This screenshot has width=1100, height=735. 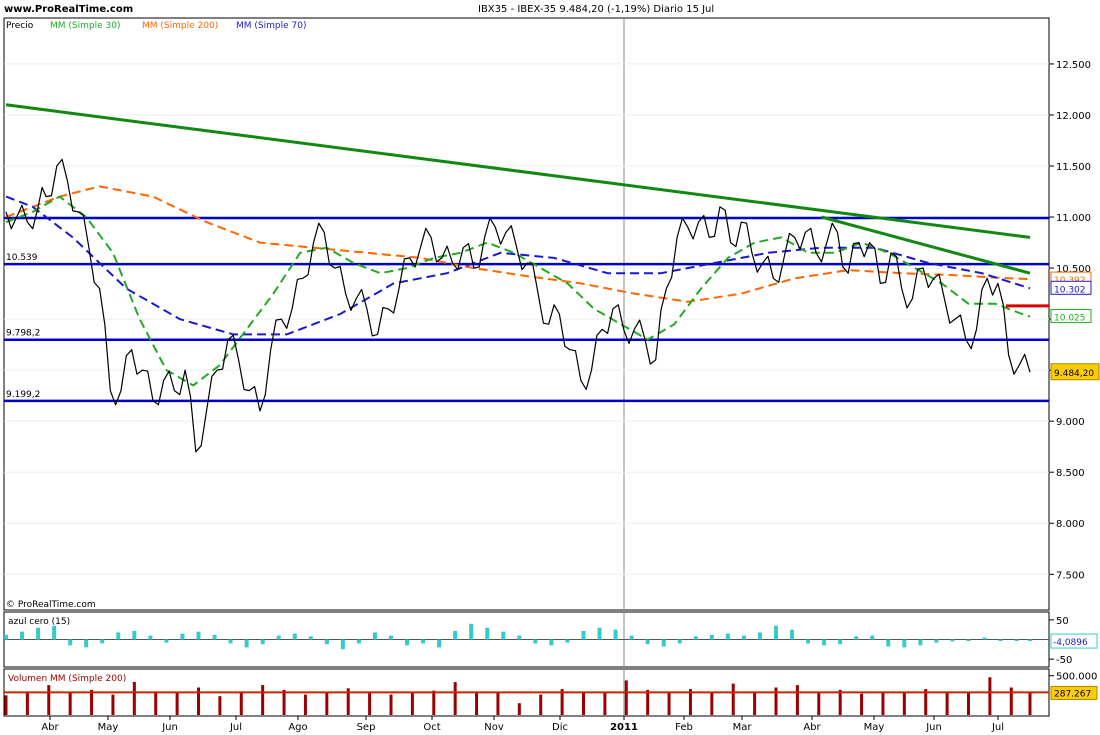 What do you see at coordinates (1073, 218) in the screenshot?
I see `y-tick-label: 11.000` at bounding box center [1073, 218].